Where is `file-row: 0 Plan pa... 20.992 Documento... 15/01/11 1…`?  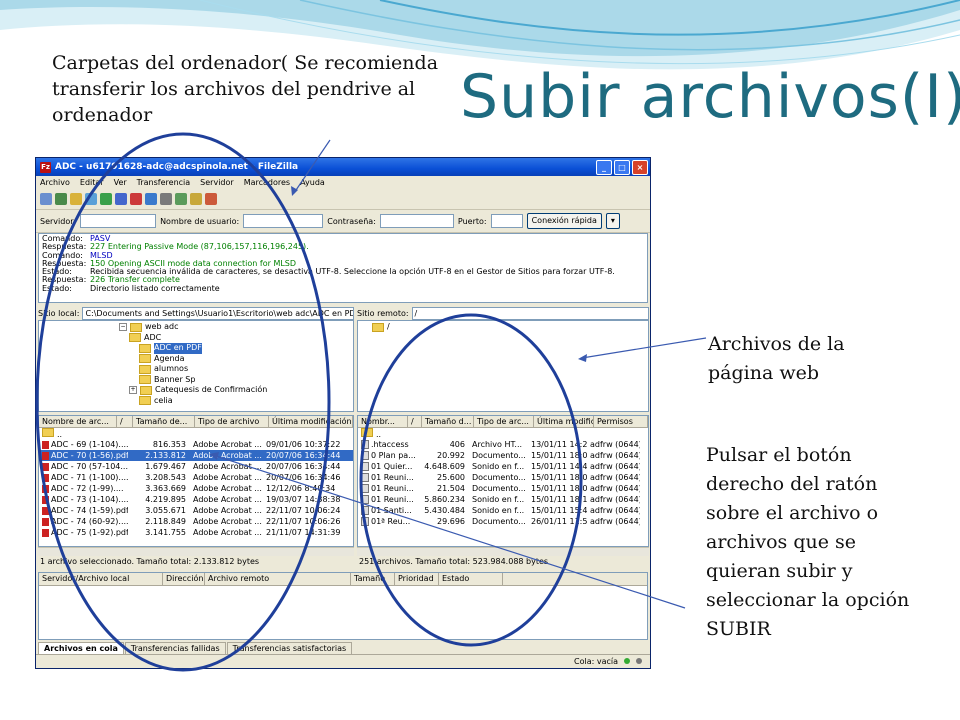 file-row: 0 Plan pa... 20.992 Documento... 15/01/11 1… is located at coordinates (503, 455).